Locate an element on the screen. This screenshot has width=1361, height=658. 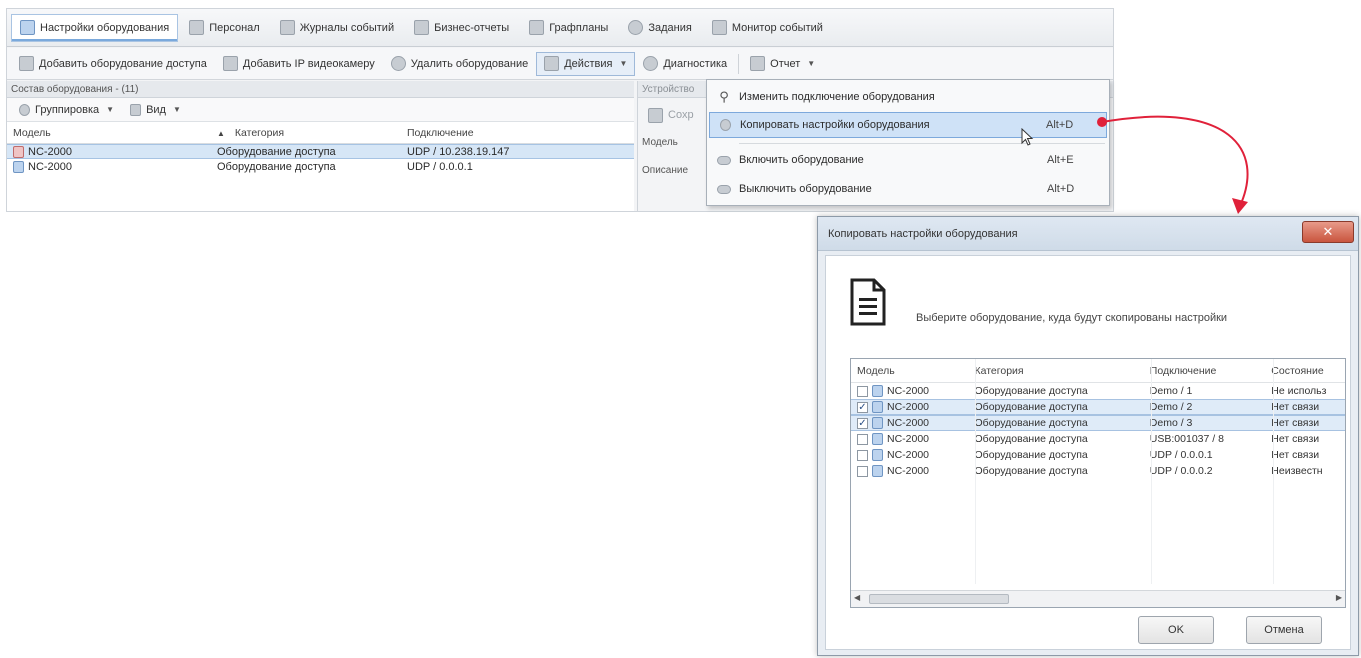
button-label: Действия is located at coordinates (588, 63).